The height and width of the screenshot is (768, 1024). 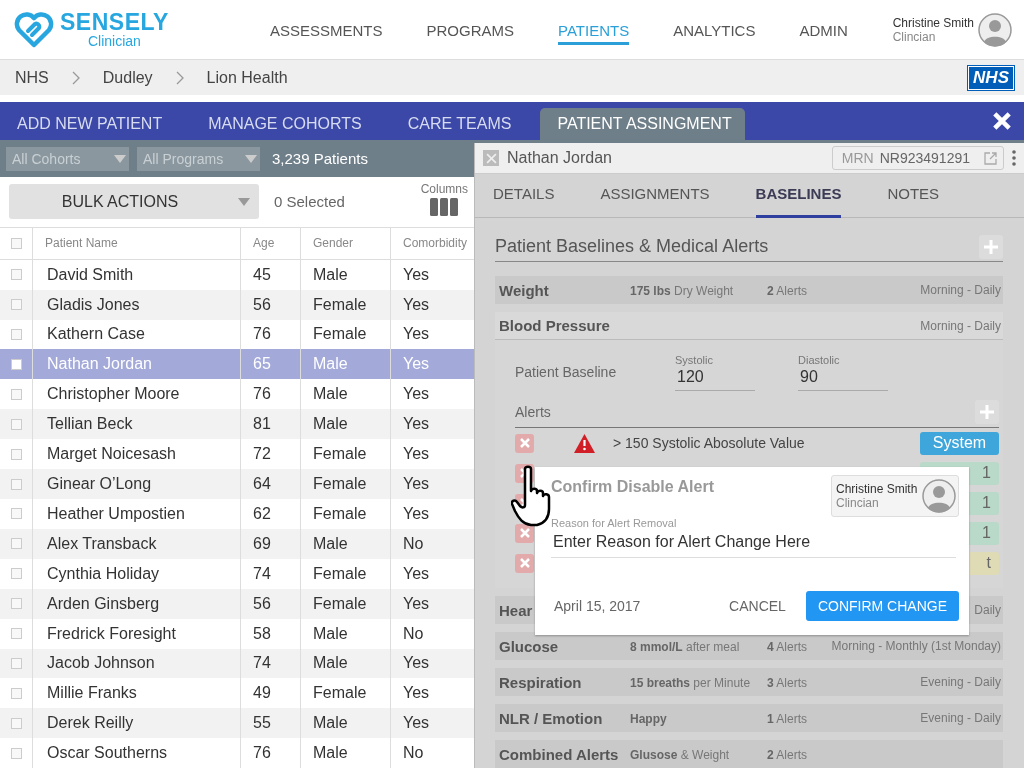 I want to click on more-icon, so click(x=1014, y=158).